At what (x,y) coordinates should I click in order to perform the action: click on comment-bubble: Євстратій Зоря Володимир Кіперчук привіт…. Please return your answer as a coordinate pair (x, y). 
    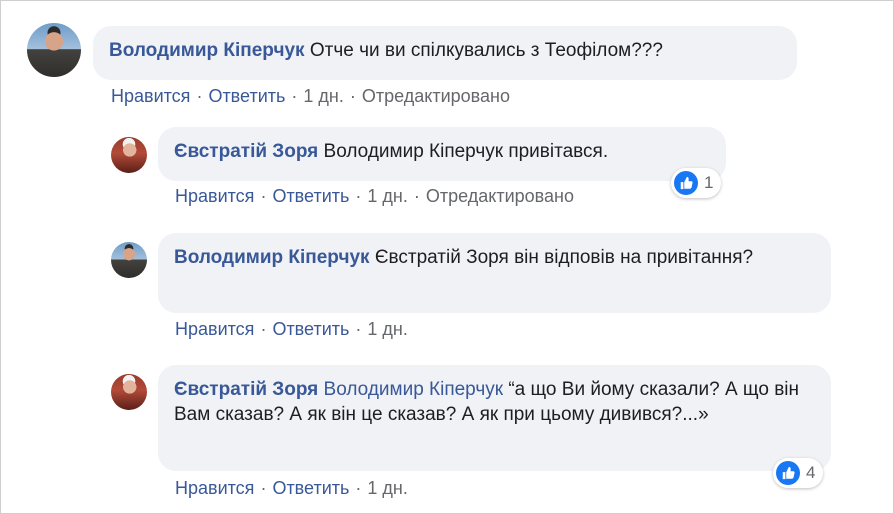
    Looking at the image, I should click on (442, 154).